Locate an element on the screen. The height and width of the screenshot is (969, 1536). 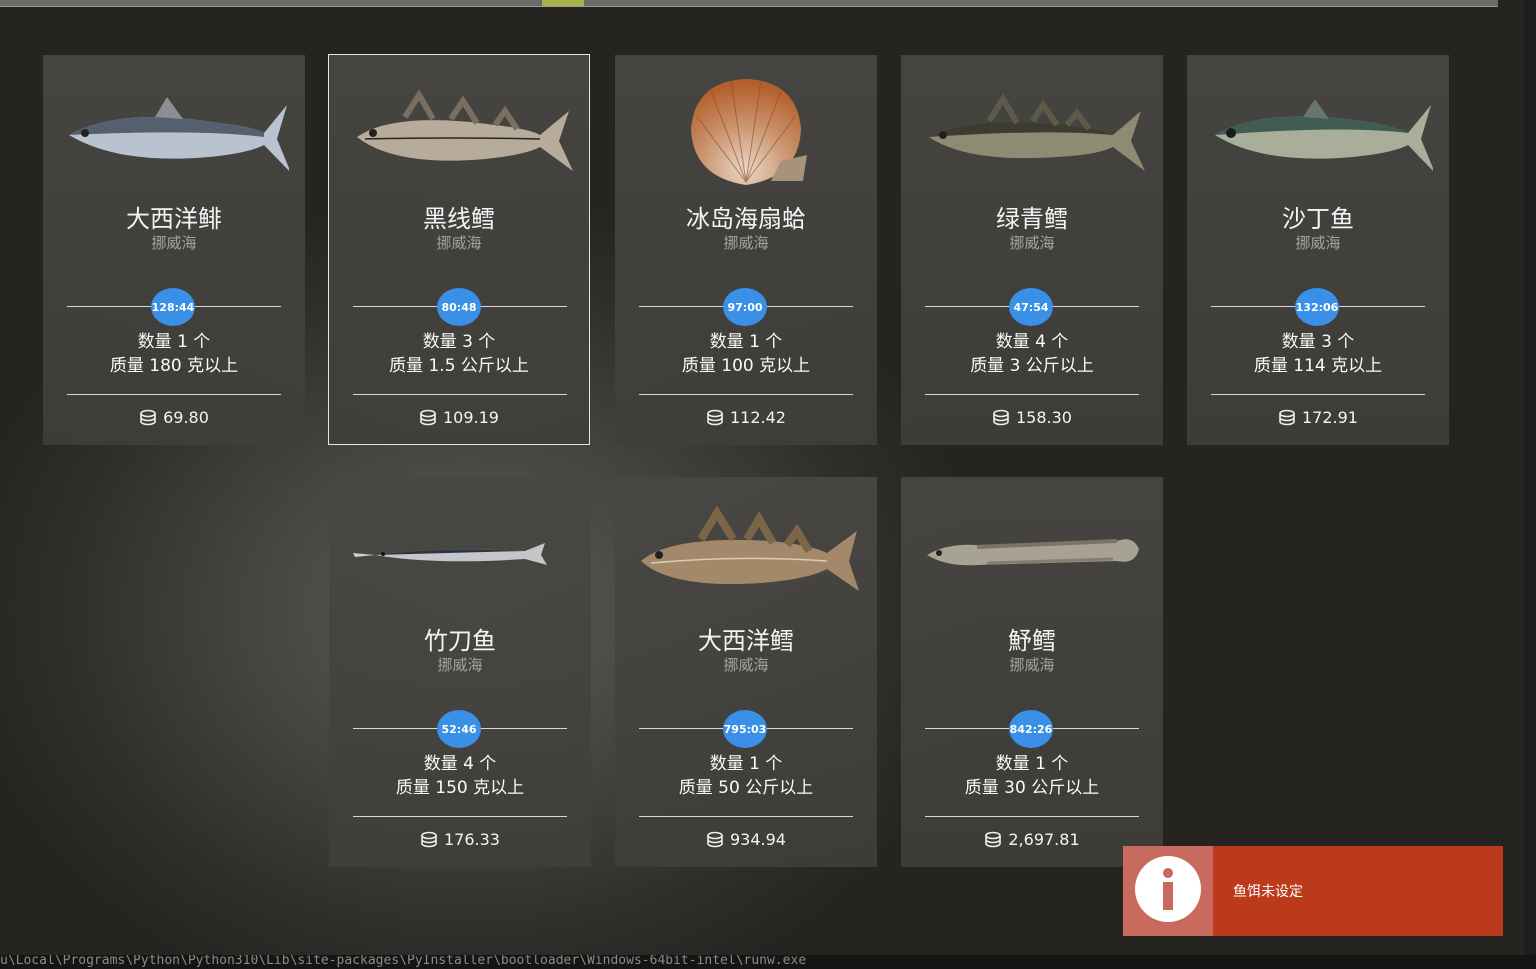
fish-card-ling: 魣鳕 挪威海 842:26 数量 1 个 质量 30 公斤以上 2,697.81 is located at coordinates (1032, 672).